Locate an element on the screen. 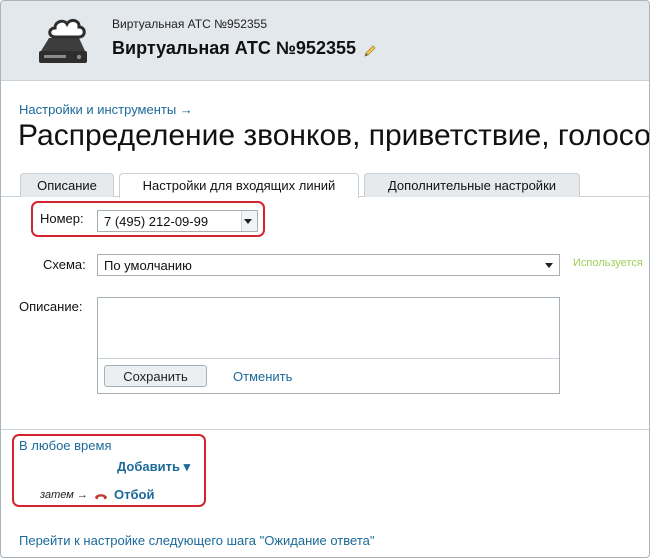 The height and width of the screenshot is (558, 650). hangup-link: Отбой is located at coordinates (134, 494).